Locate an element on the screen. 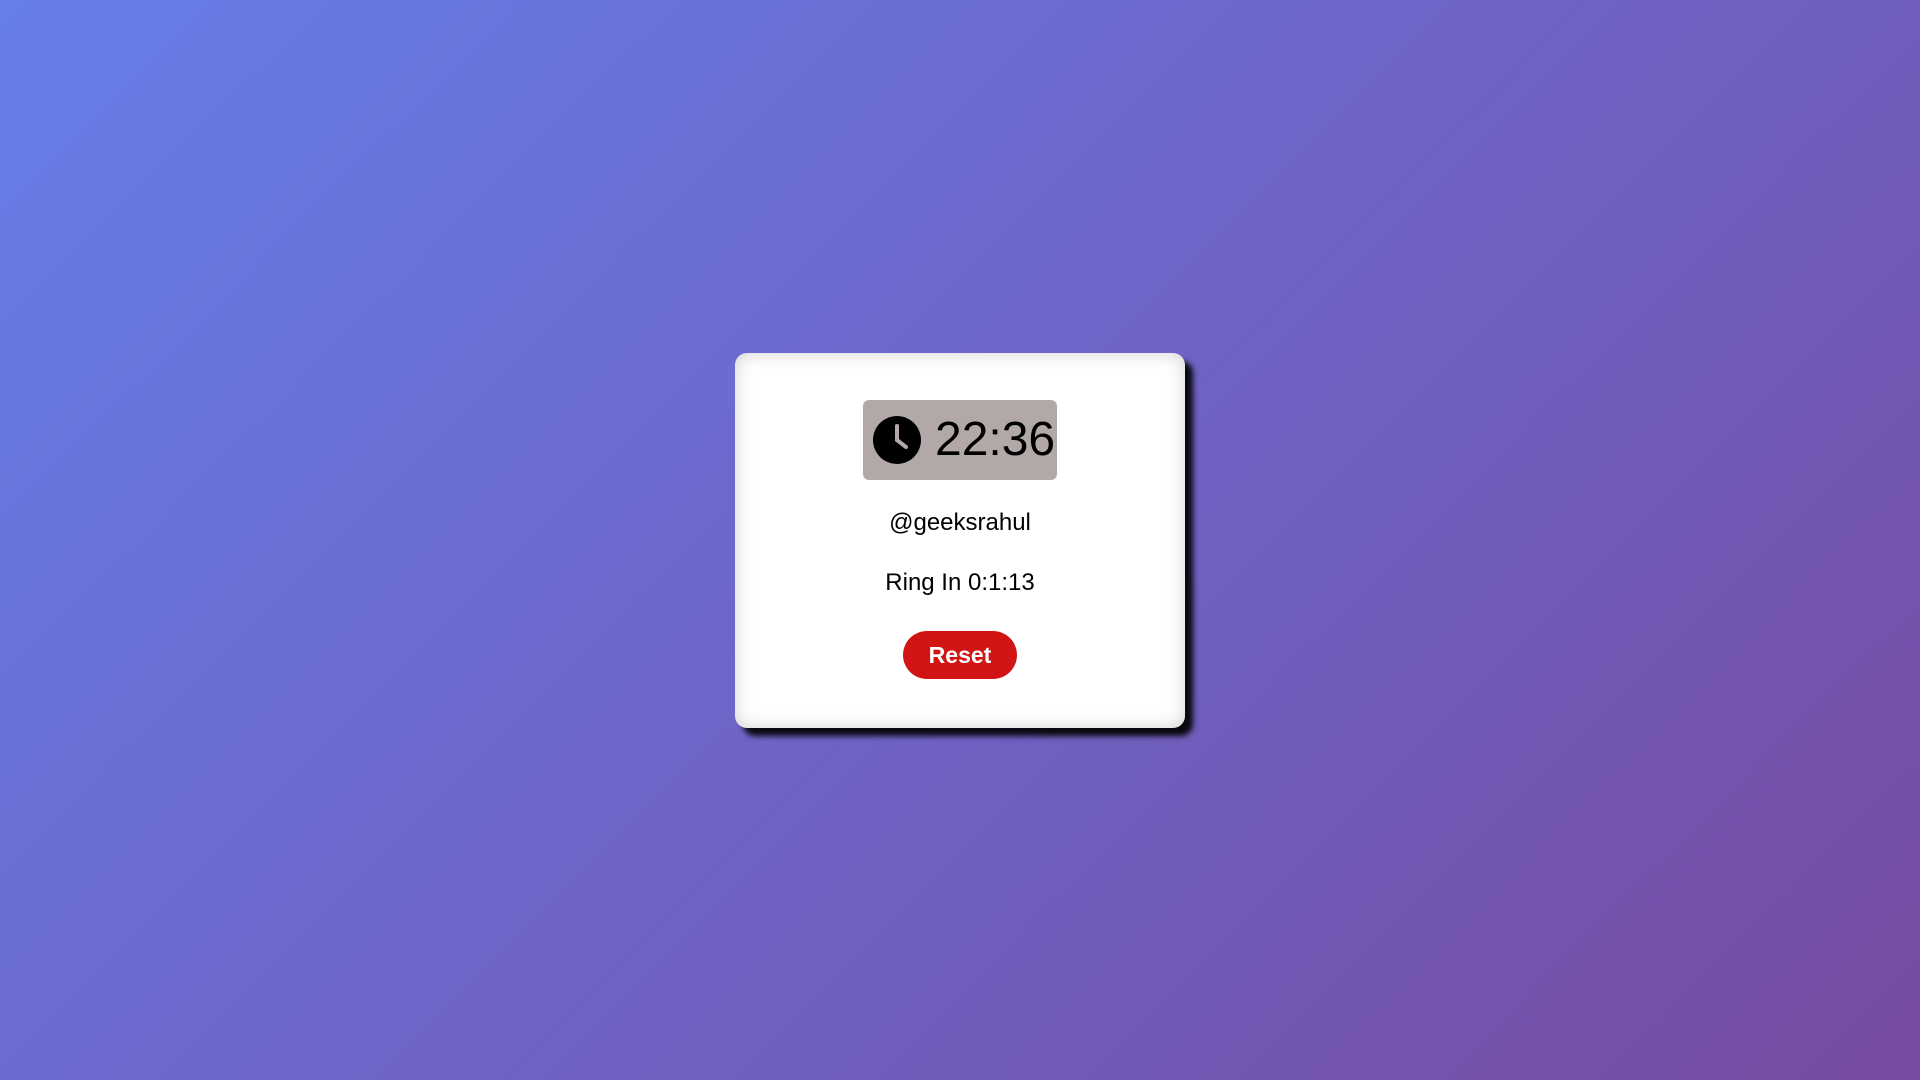 Image resolution: width=1920 pixels, height=1080 pixels. author-handle: @geeksrahul is located at coordinates (960, 522).